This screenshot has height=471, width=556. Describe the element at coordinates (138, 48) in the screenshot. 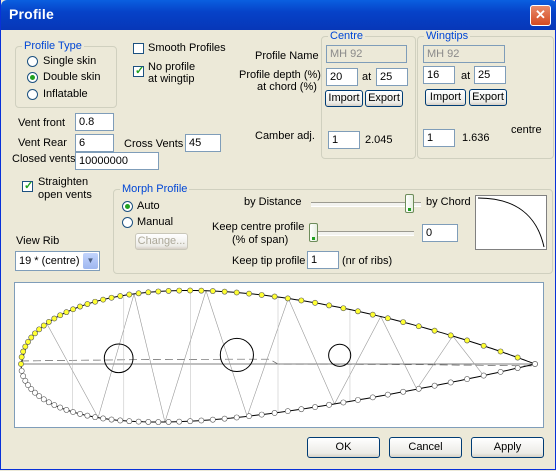

I see `smooth-profiles-checkbox` at that location.